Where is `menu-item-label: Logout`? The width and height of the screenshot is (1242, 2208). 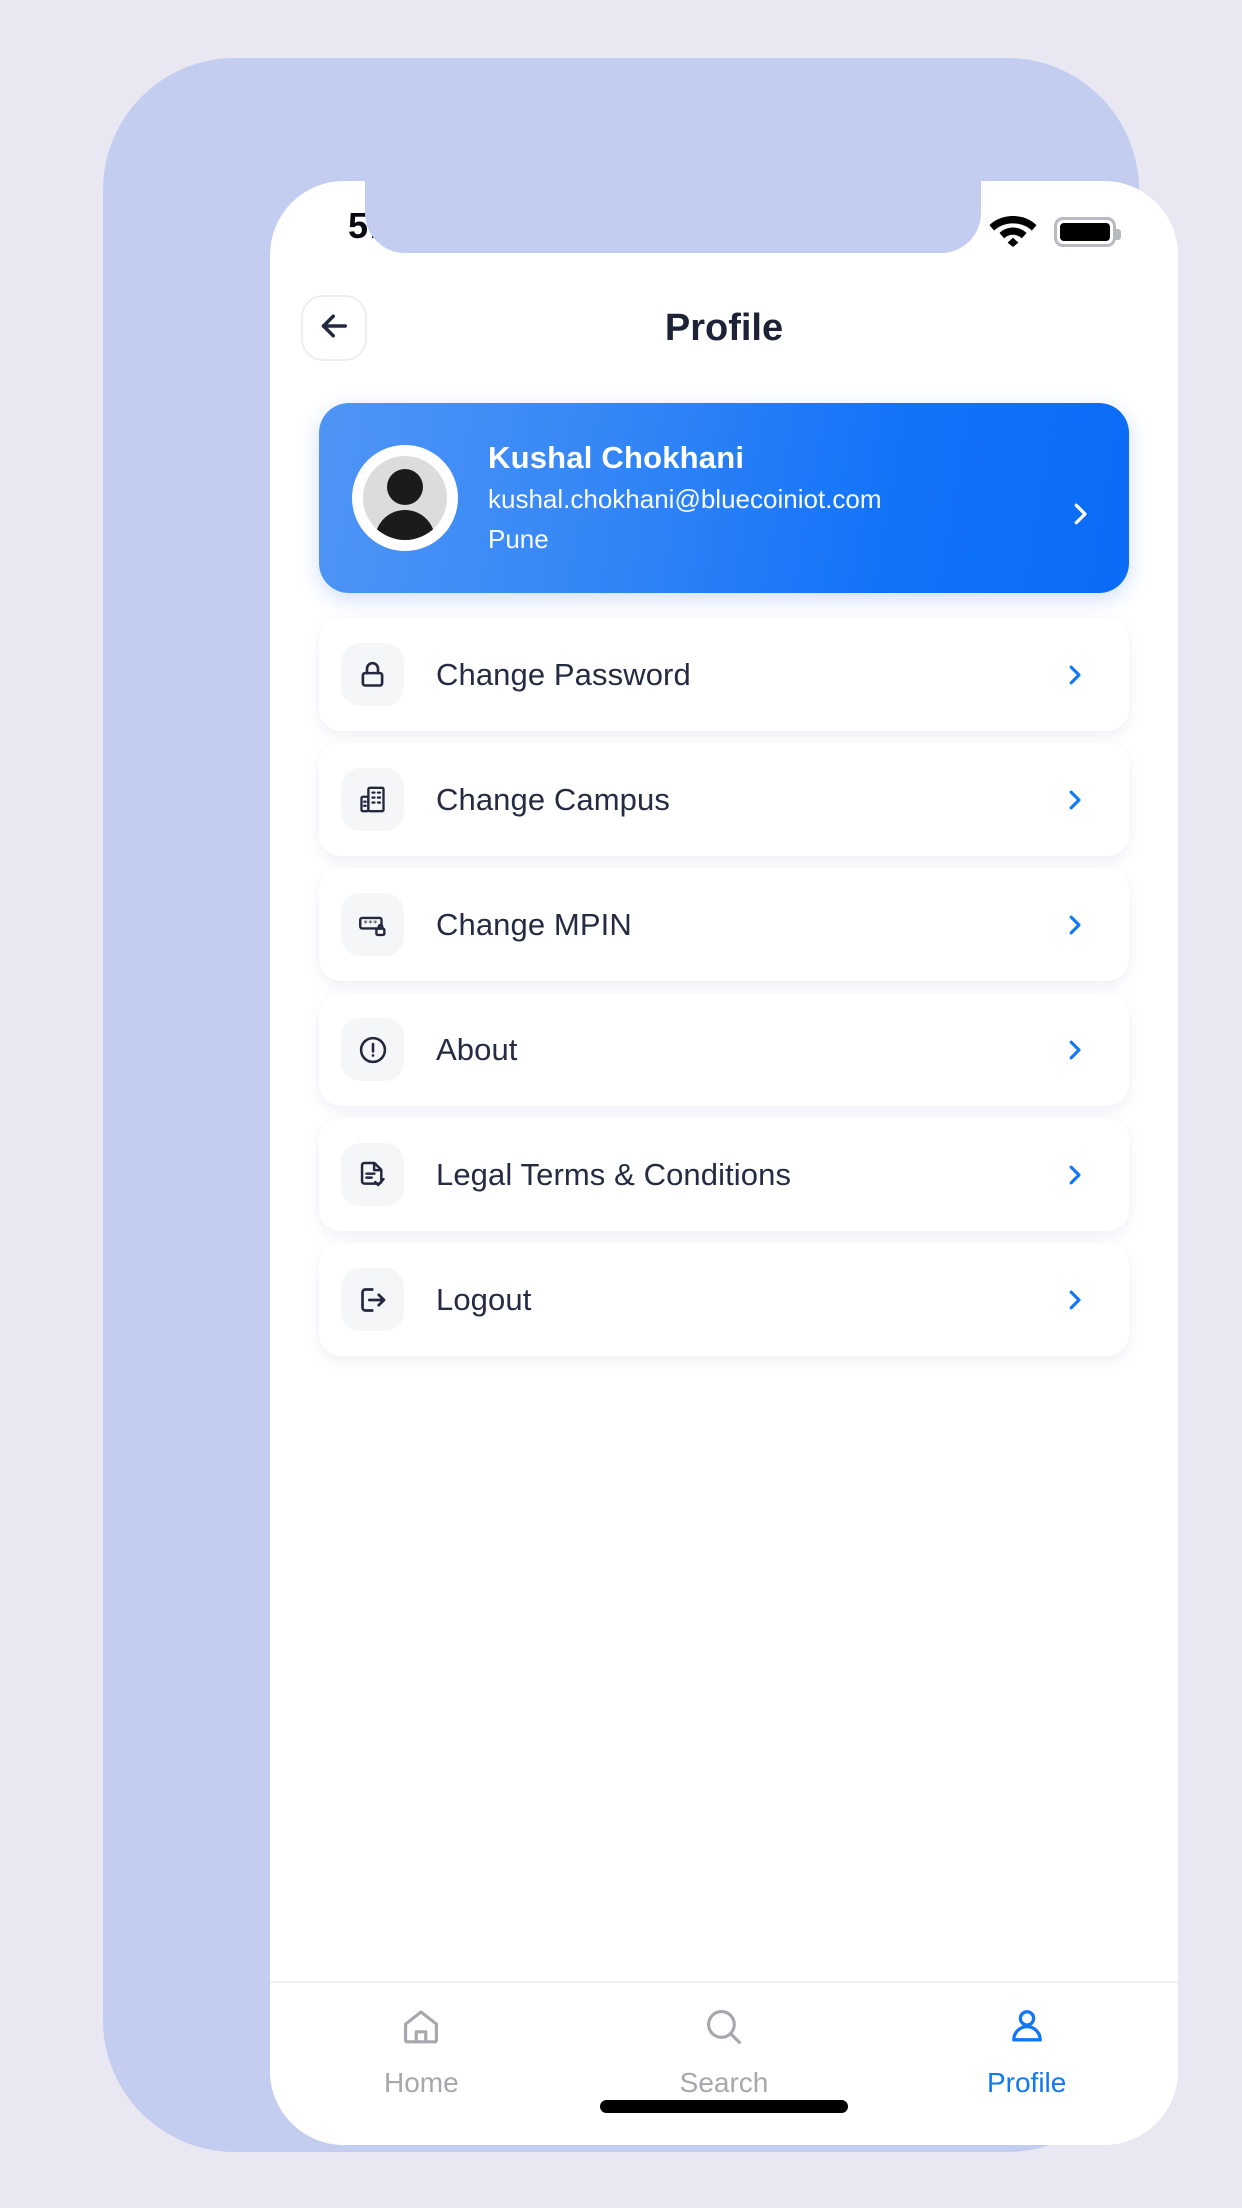 menu-item-label: Logout is located at coordinates (484, 1299).